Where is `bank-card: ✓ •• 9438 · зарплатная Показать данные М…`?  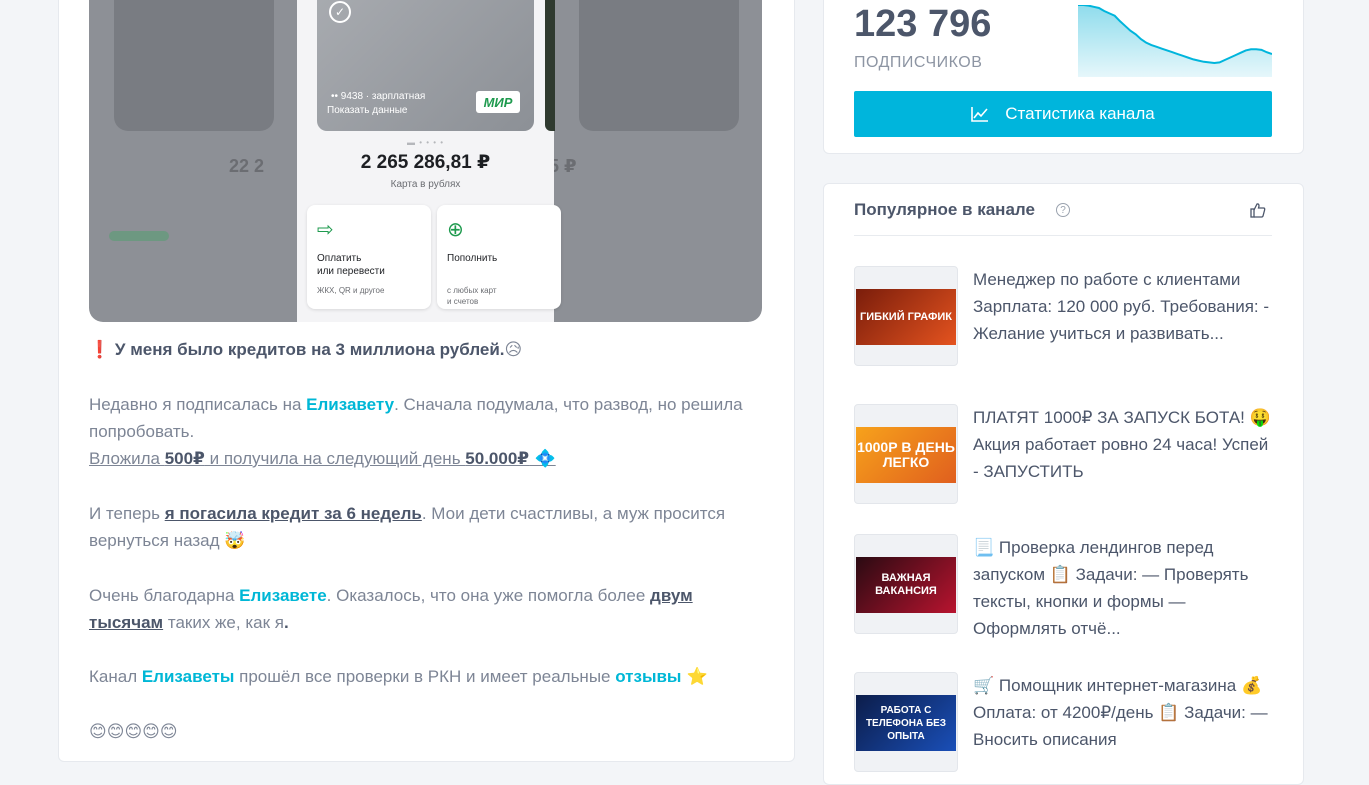 bank-card: ✓ •• 9438 · зарплатная Показать данные М… is located at coordinates (425, 65).